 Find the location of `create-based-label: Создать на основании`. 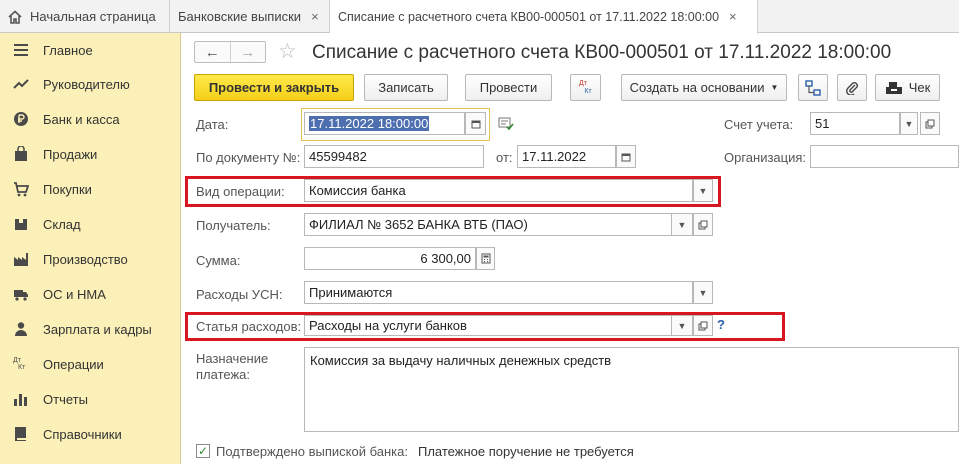

create-based-label: Создать на основании is located at coordinates (697, 87).